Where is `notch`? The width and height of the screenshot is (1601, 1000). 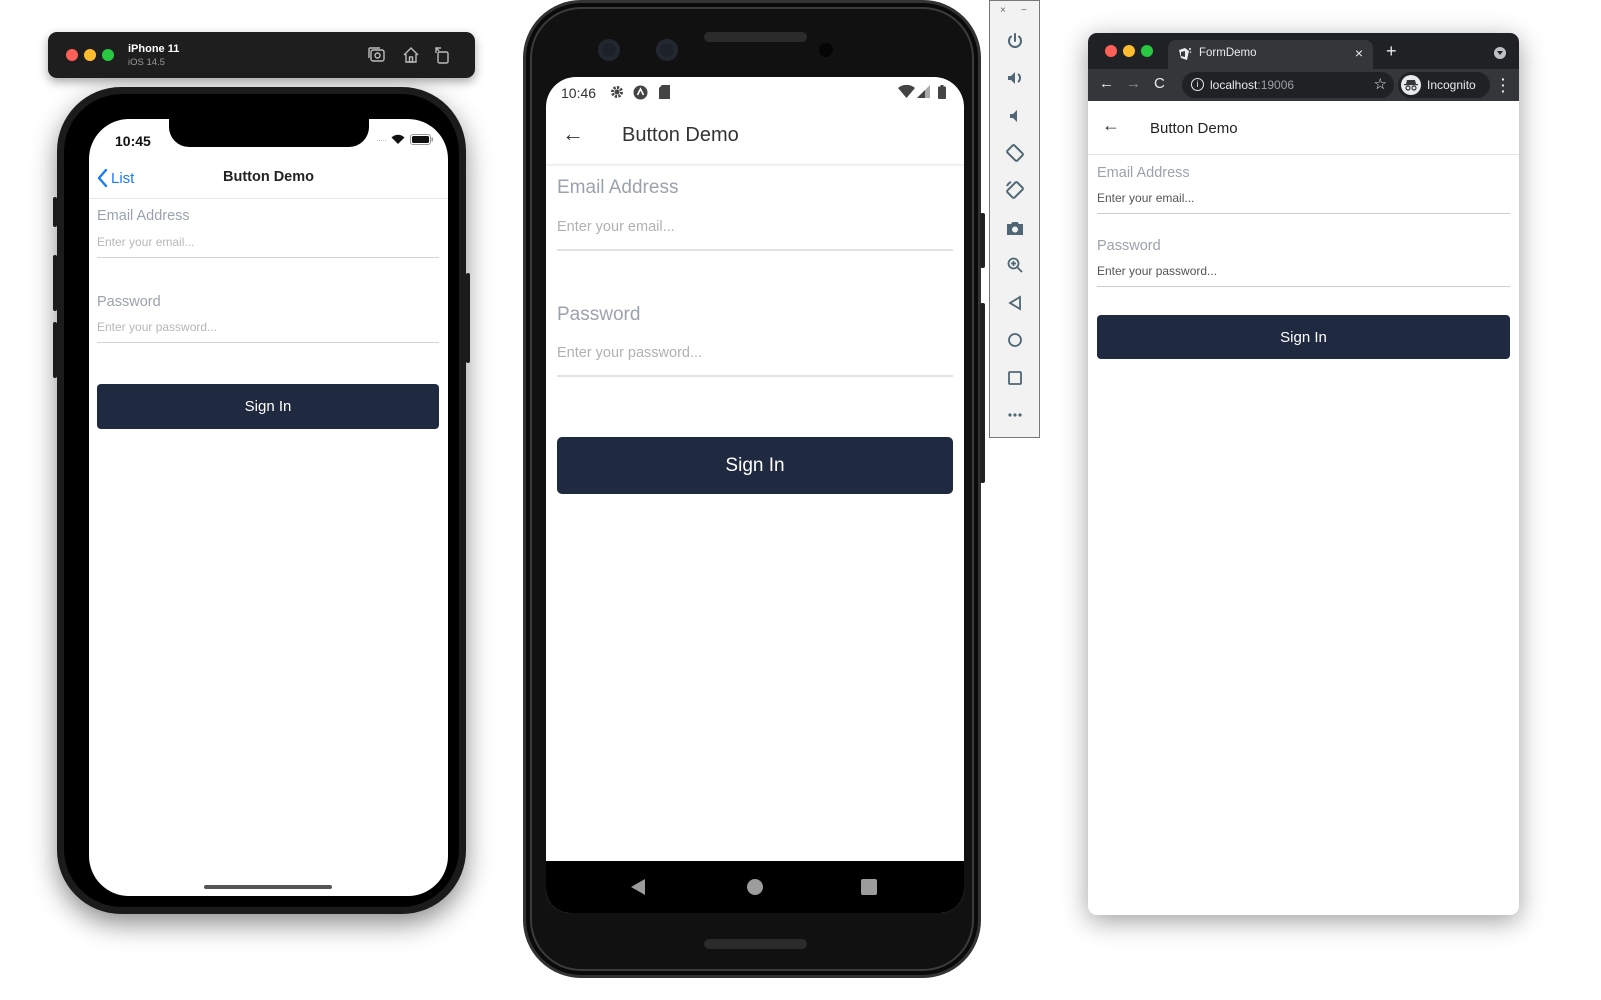
notch is located at coordinates (269, 133).